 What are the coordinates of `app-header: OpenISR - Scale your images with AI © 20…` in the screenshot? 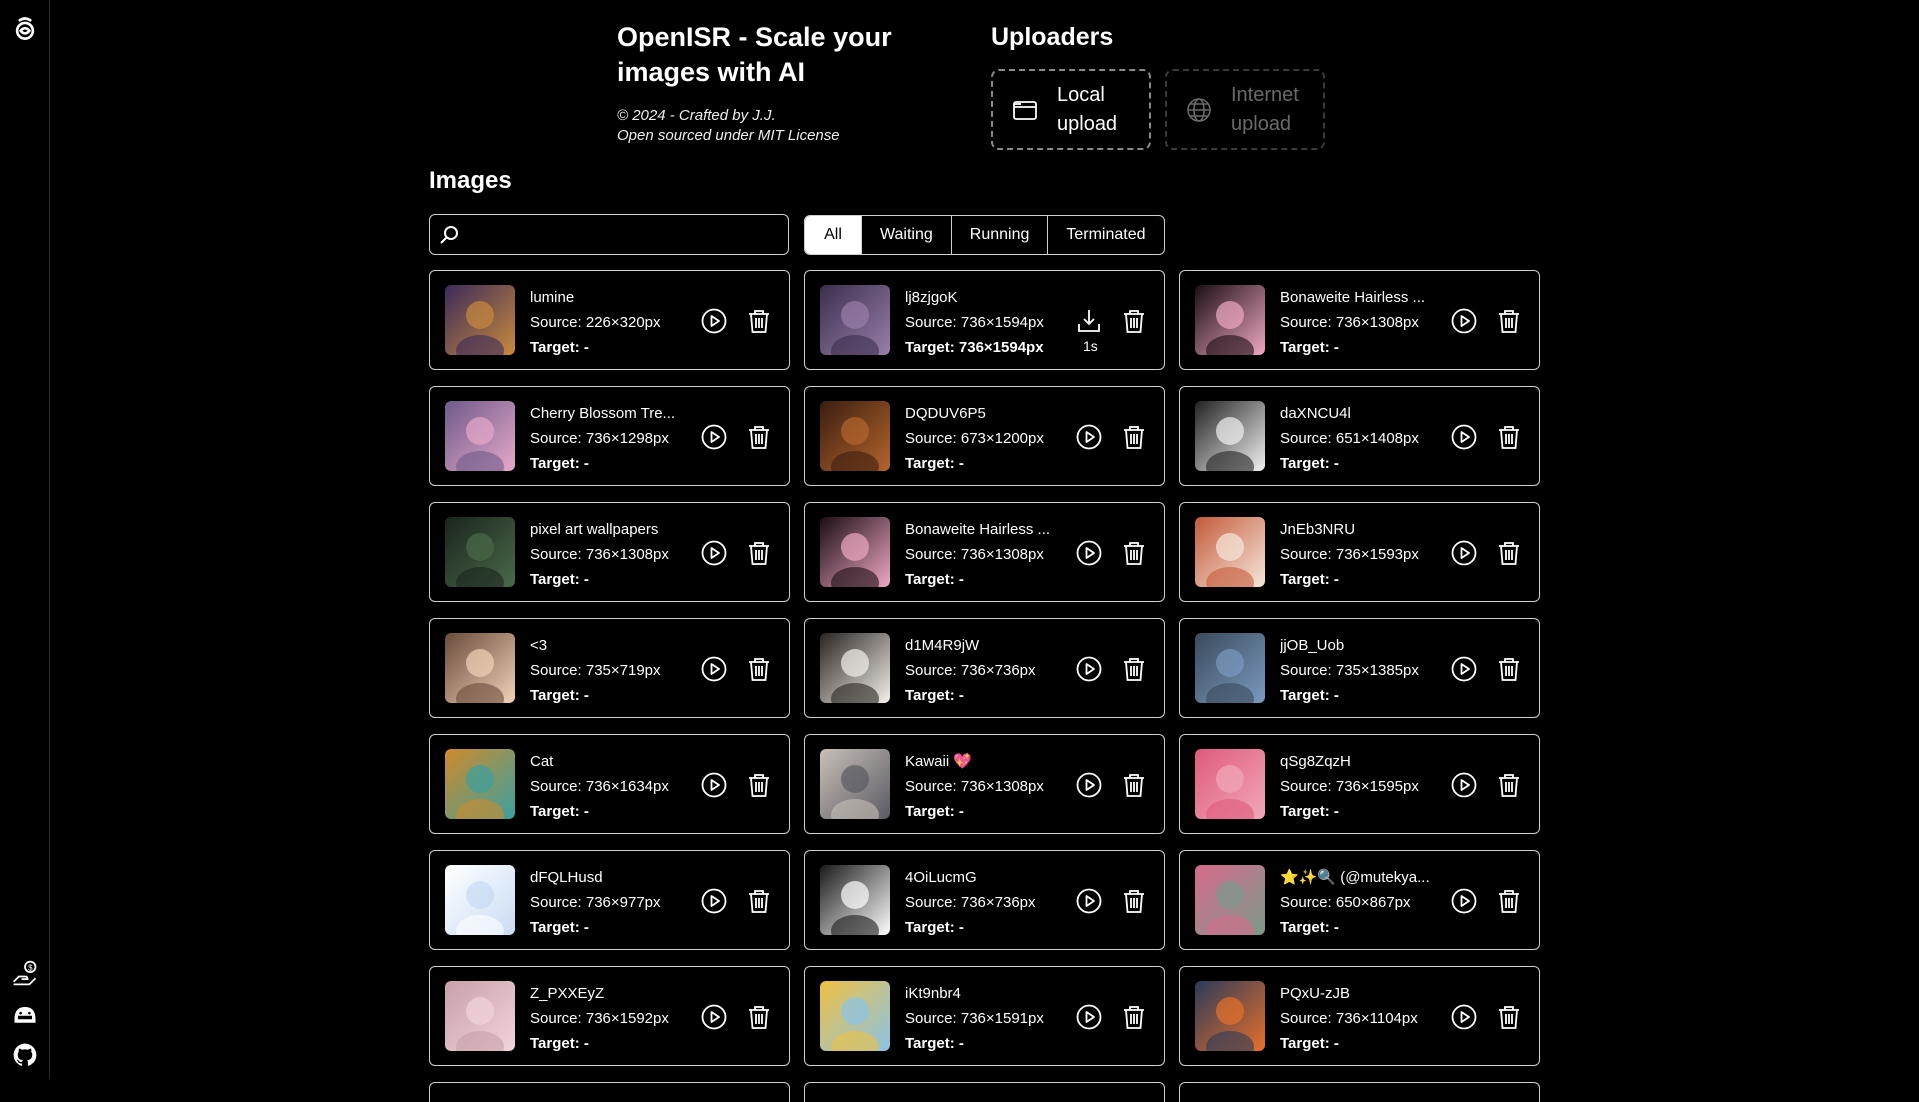 It's located at (797, 83).